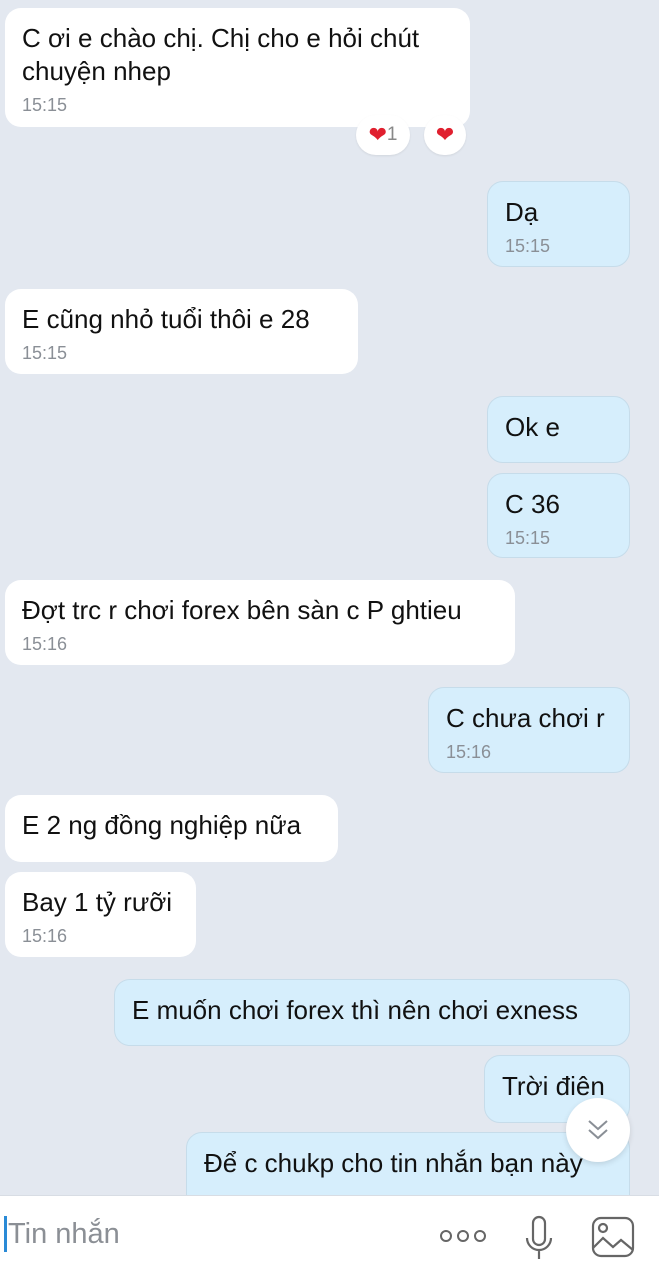  What do you see at coordinates (463, 1236) in the screenshot?
I see `more-icon` at bounding box center [463, 1236].